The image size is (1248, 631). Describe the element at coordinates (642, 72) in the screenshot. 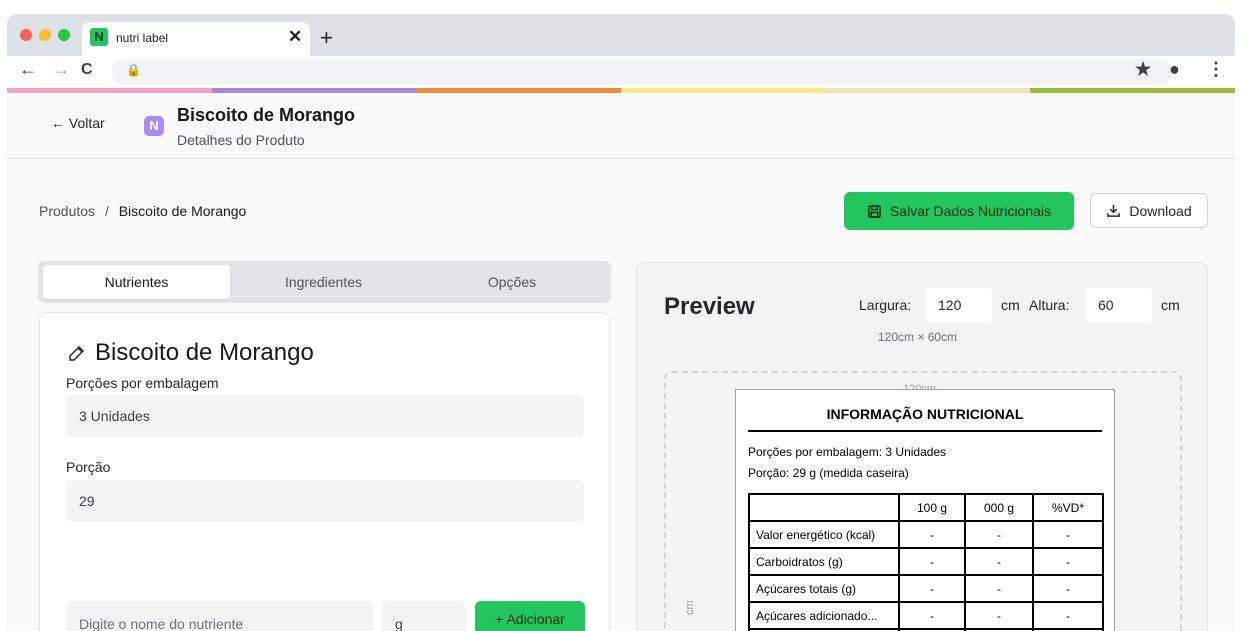

I see `address-bar: 🔒` at that location.